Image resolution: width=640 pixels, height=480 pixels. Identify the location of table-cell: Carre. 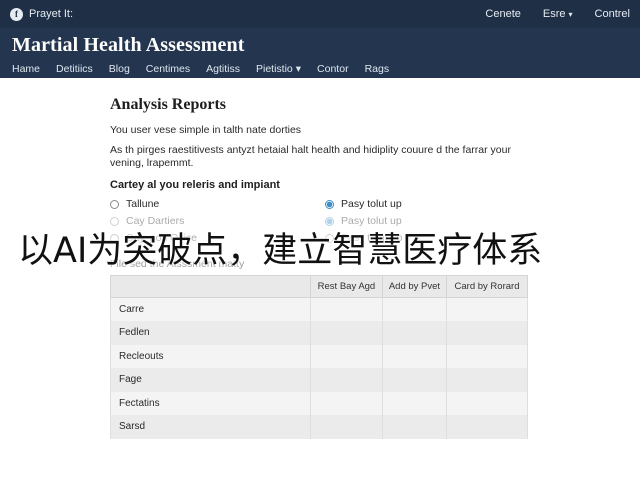
(210, 309).